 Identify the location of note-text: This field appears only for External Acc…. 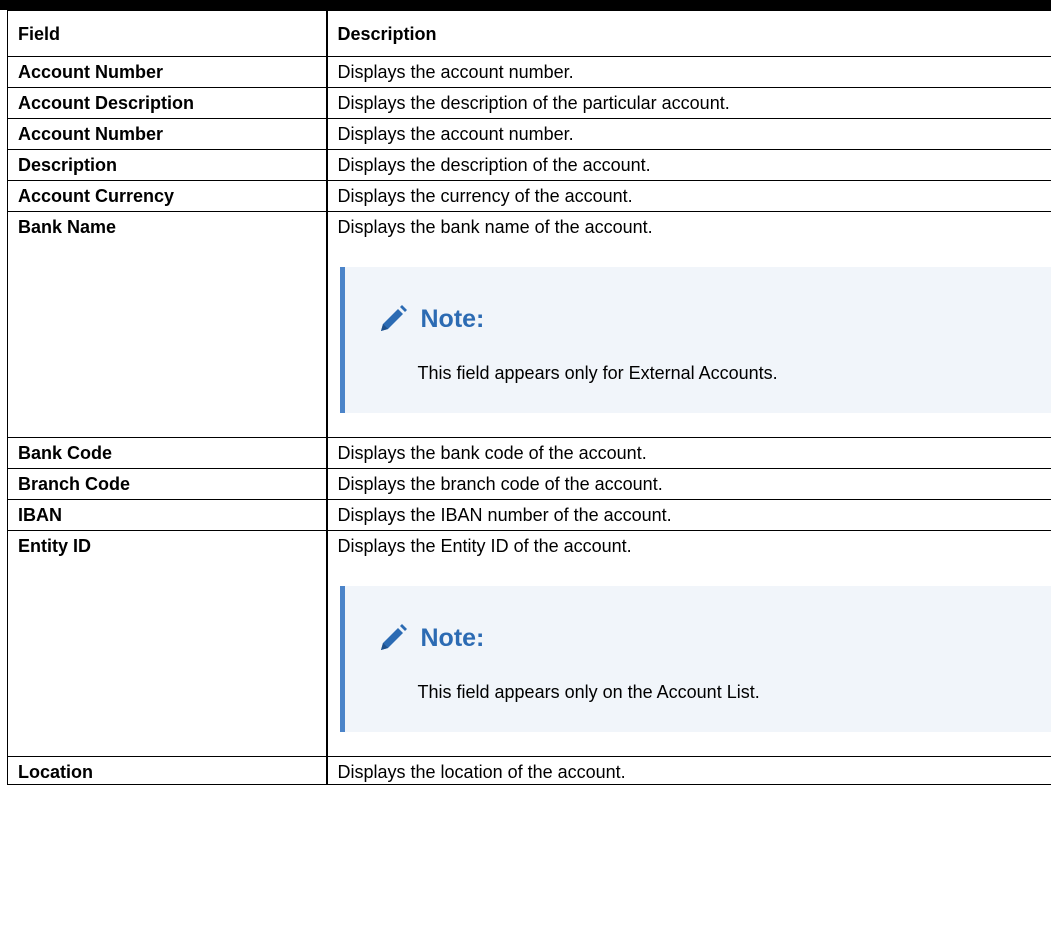
(597, 373).